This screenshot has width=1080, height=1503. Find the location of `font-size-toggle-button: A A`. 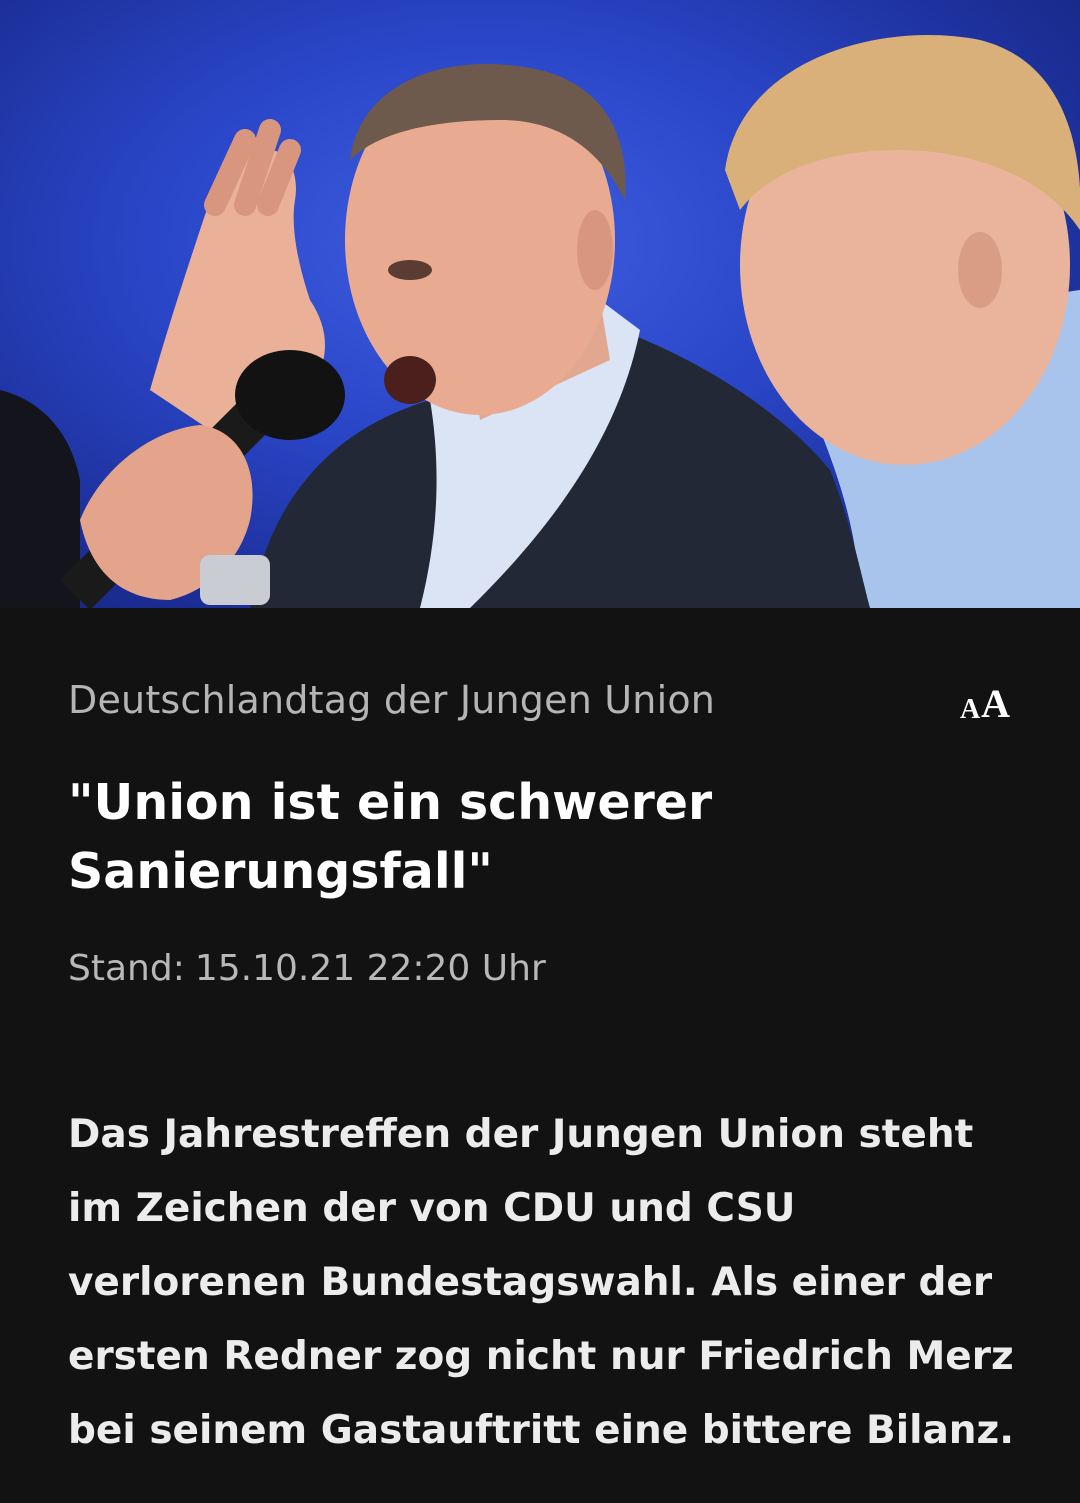

font-size-toggle-button: A A is located at coordinates (985, 699).